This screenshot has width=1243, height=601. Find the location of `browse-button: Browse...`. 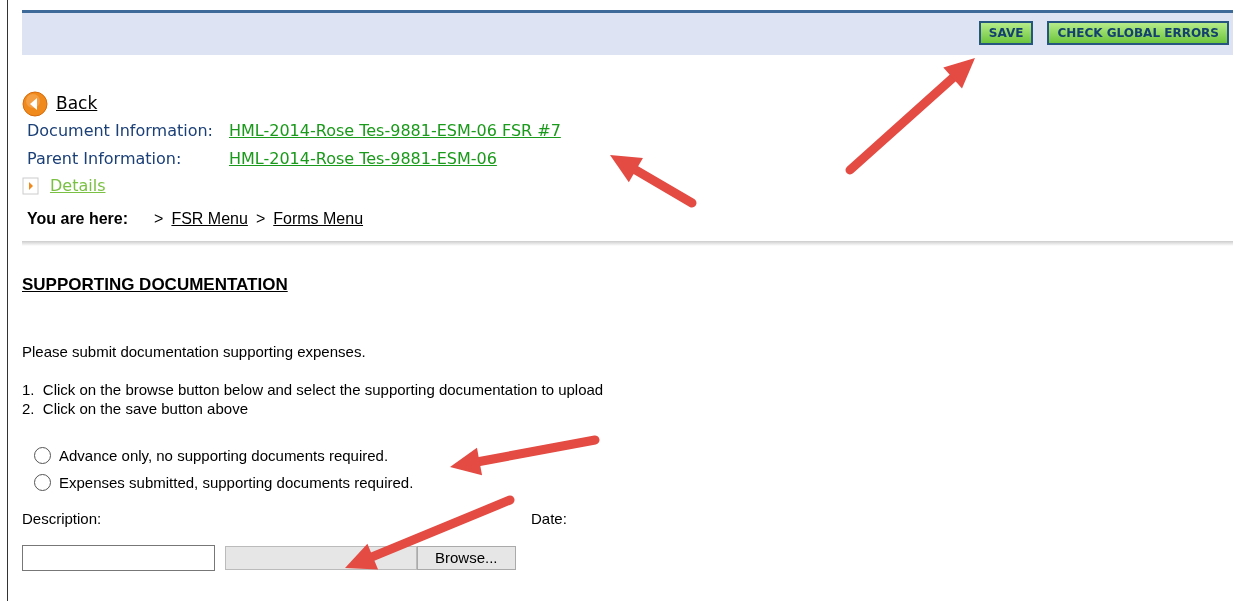

browse-button: Browse... is located at coordinates (466, 558).